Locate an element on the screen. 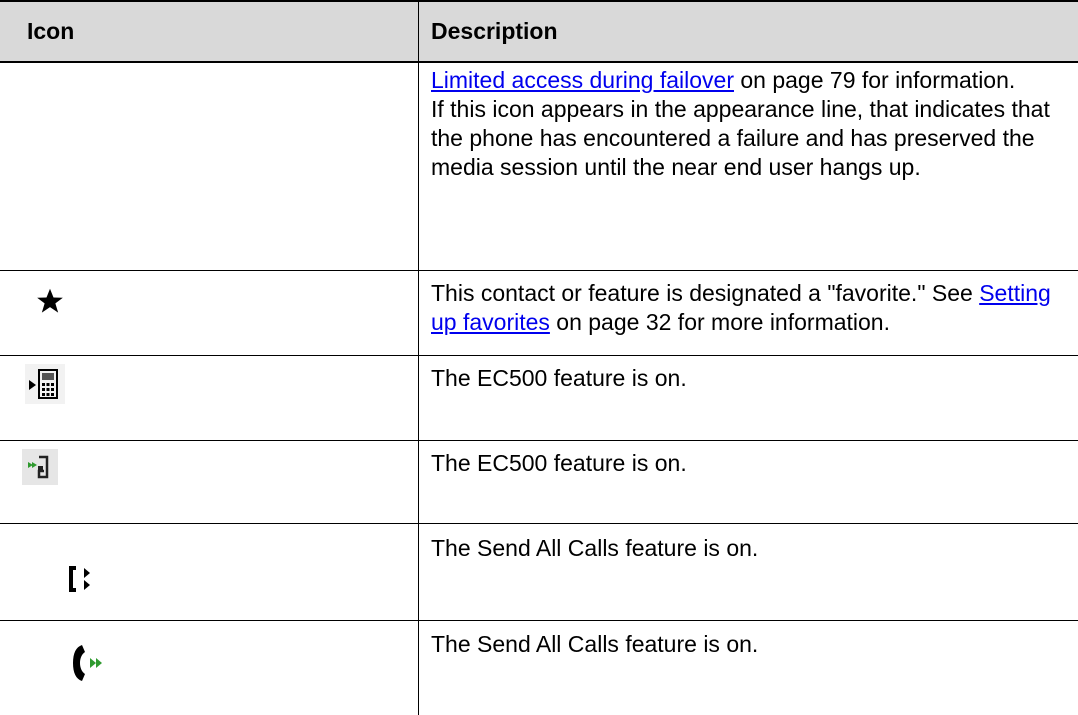 The height and width of the screenshot is (715, 1078). table-header: Icon Description is located at coordinates (539, 31).